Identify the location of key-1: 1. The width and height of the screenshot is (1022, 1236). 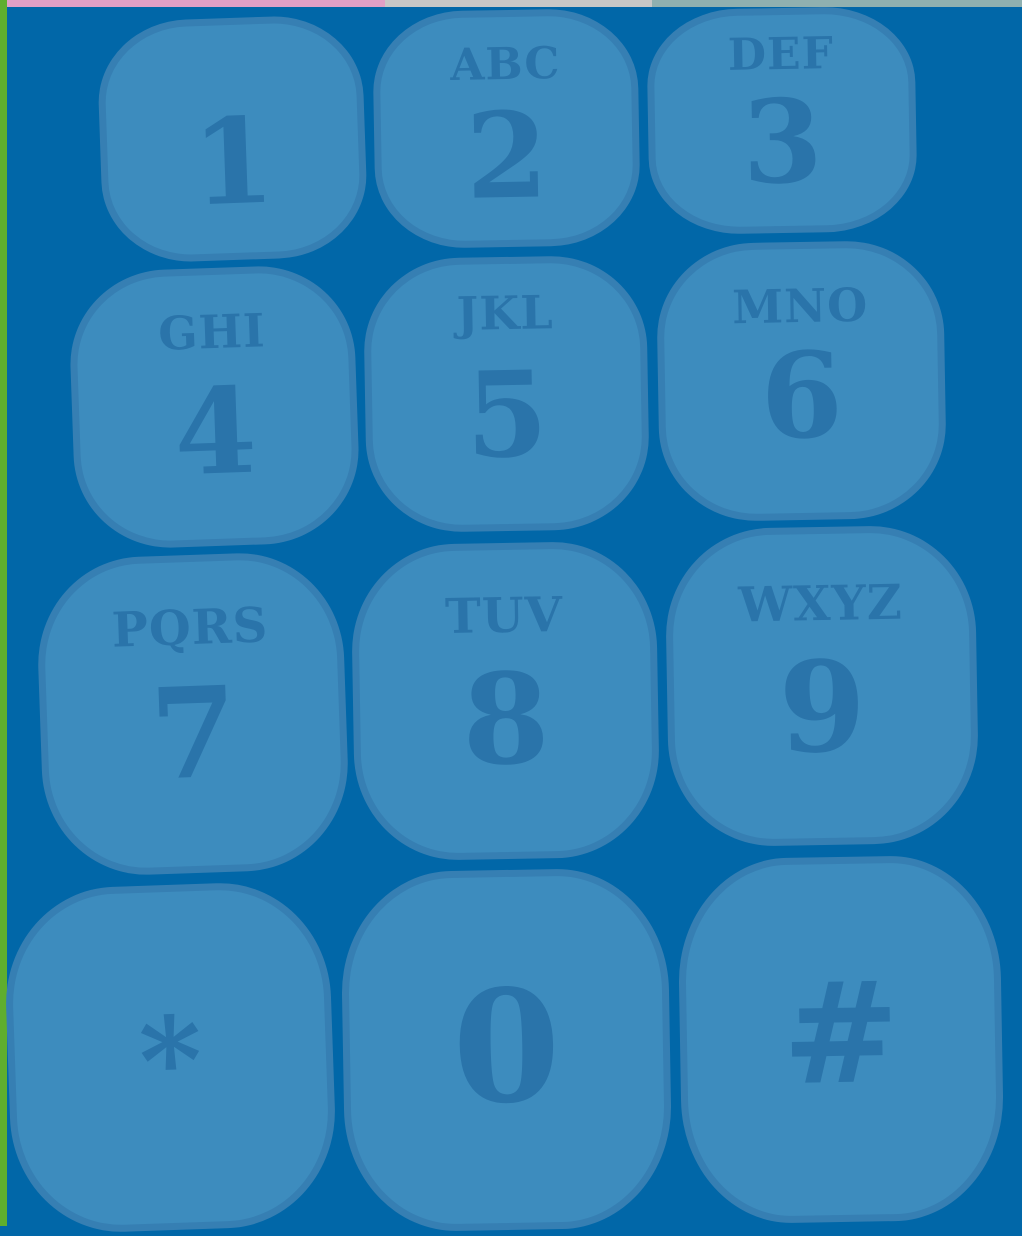
(232, 139).